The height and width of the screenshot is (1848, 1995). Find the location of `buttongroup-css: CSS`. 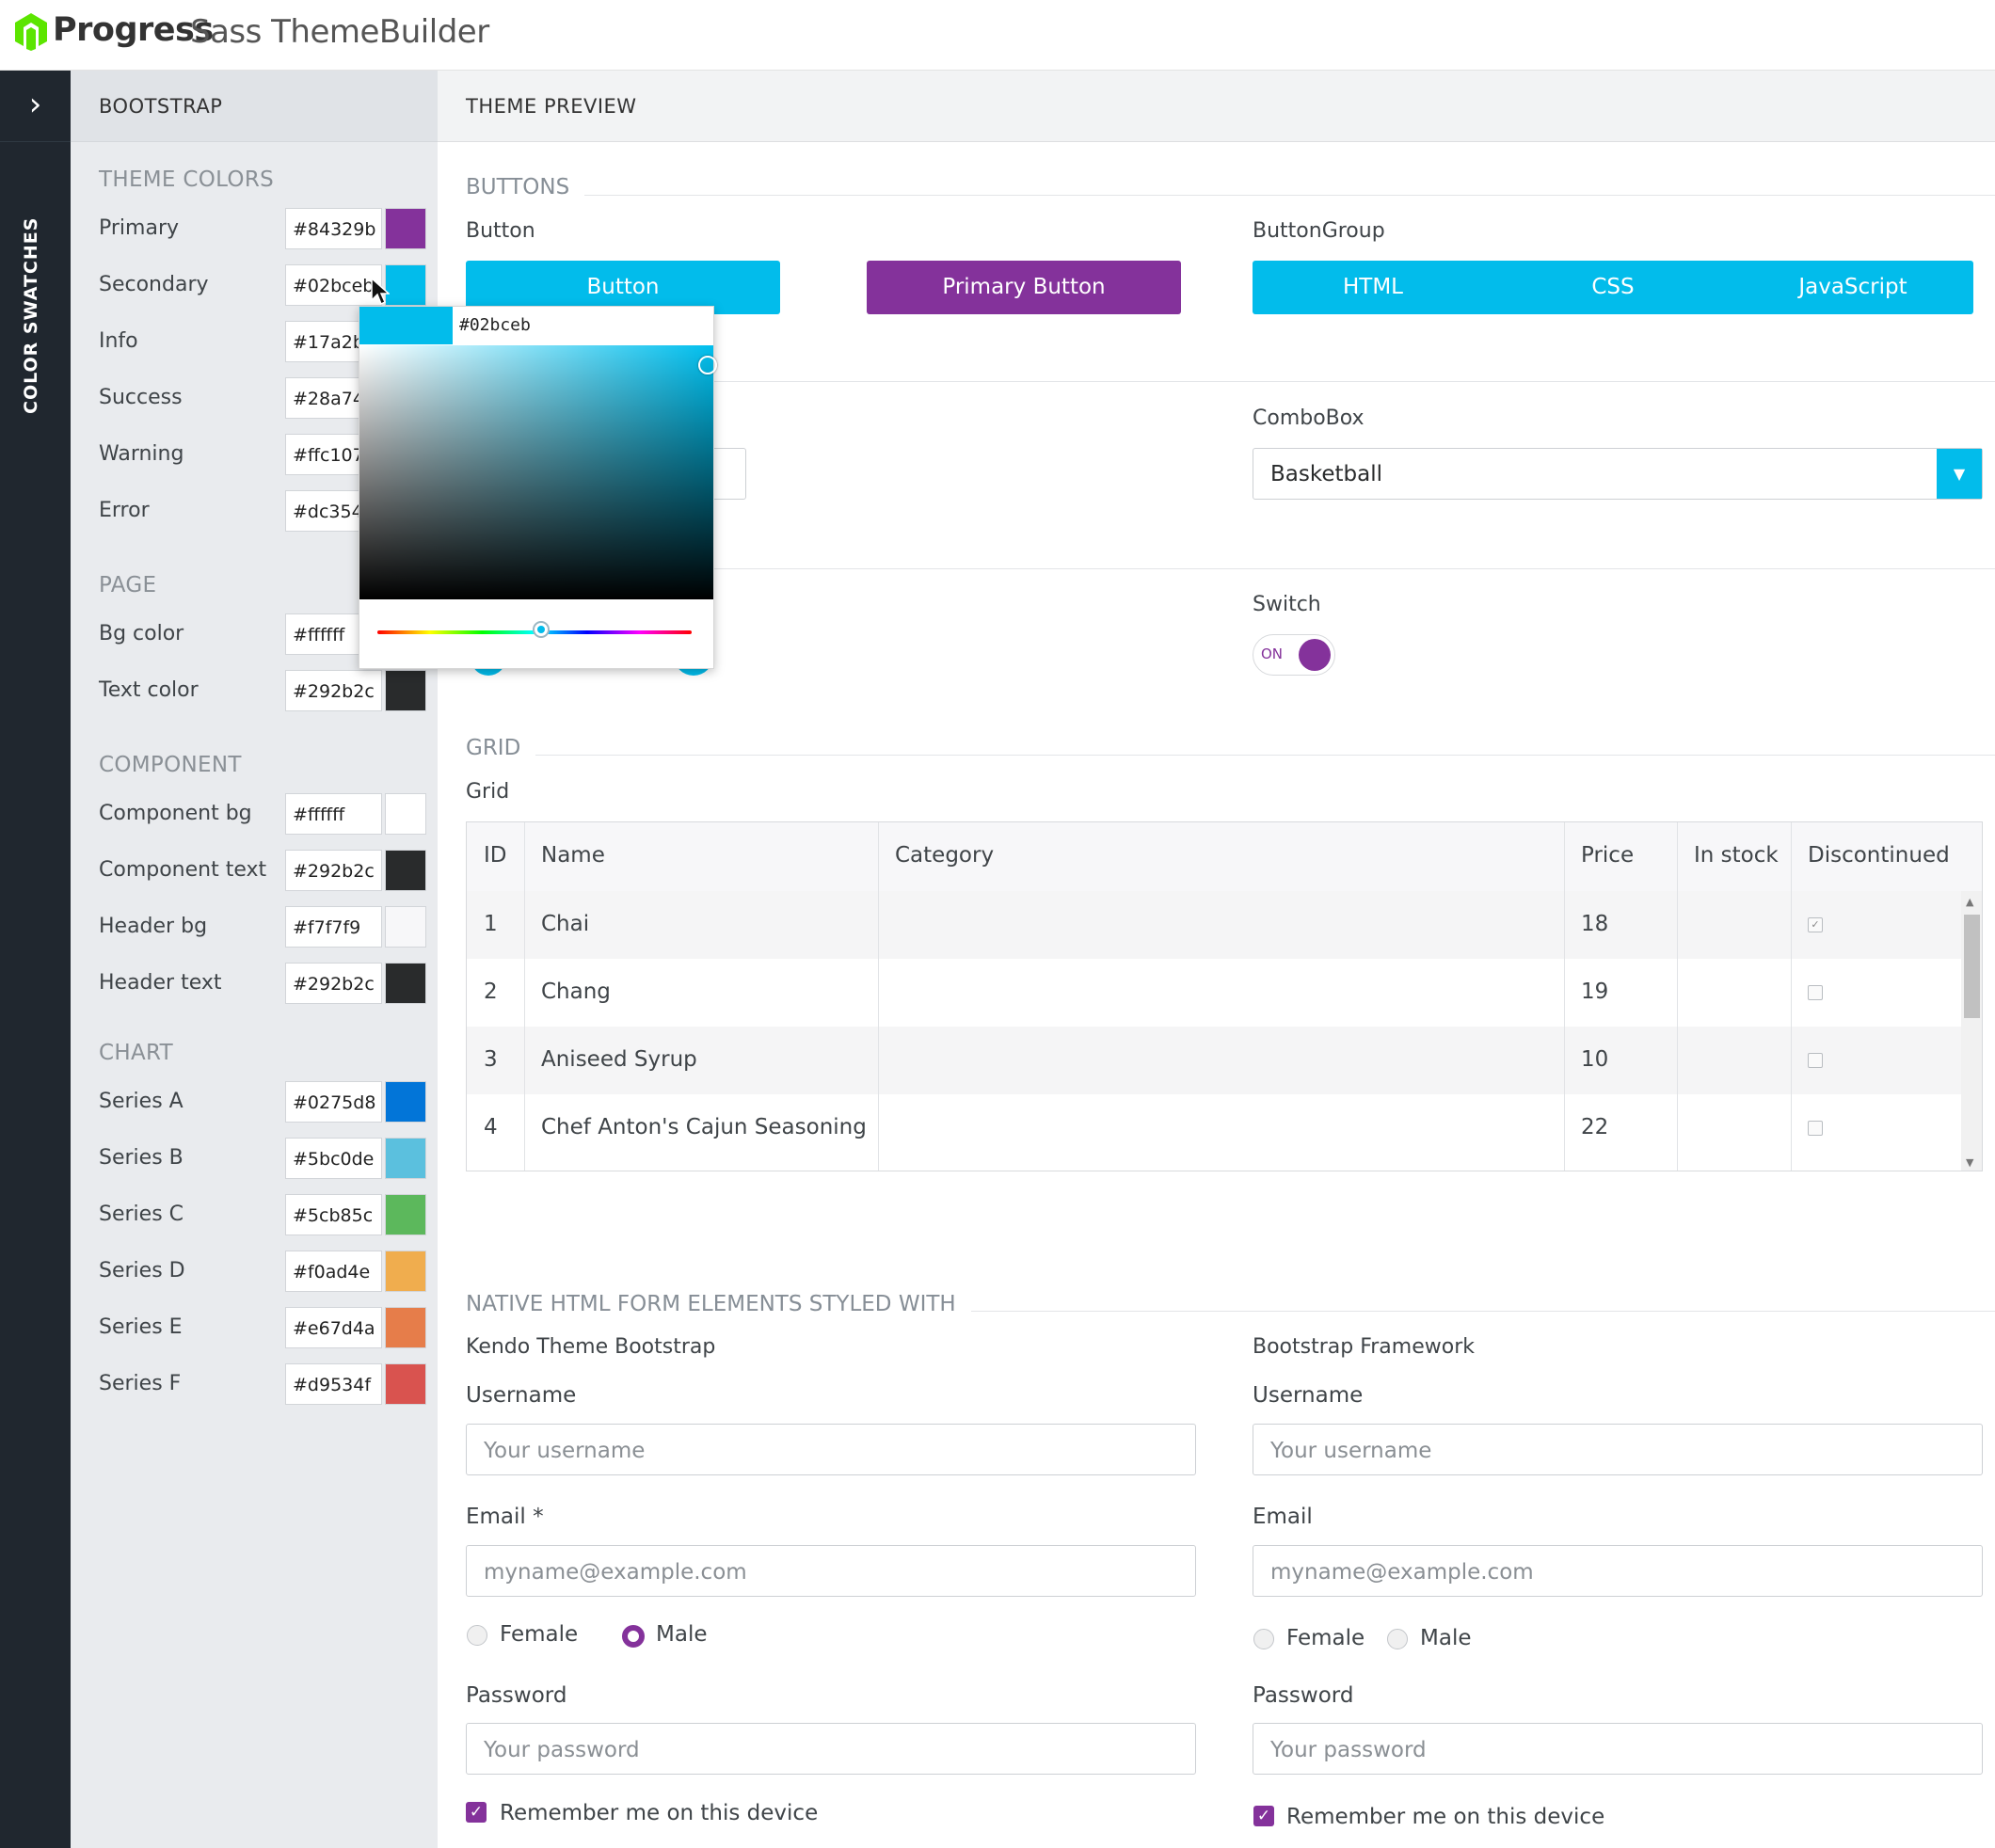

buttongroup-css: CSS is located at coordinates (1612, 287).